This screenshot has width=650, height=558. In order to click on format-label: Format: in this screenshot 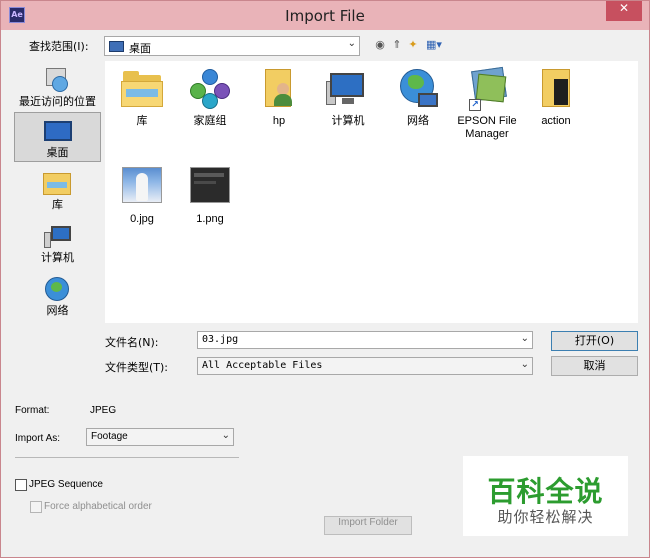, I will do `click(32, 410)`.